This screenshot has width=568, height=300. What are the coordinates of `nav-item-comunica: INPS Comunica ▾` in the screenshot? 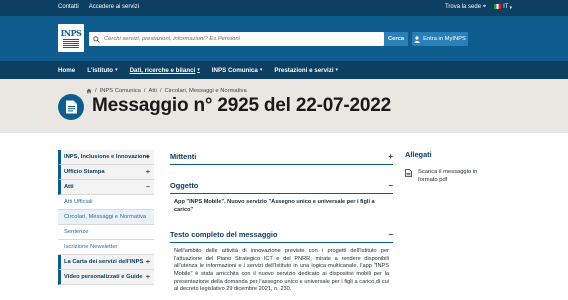 It's located at (237, 70).